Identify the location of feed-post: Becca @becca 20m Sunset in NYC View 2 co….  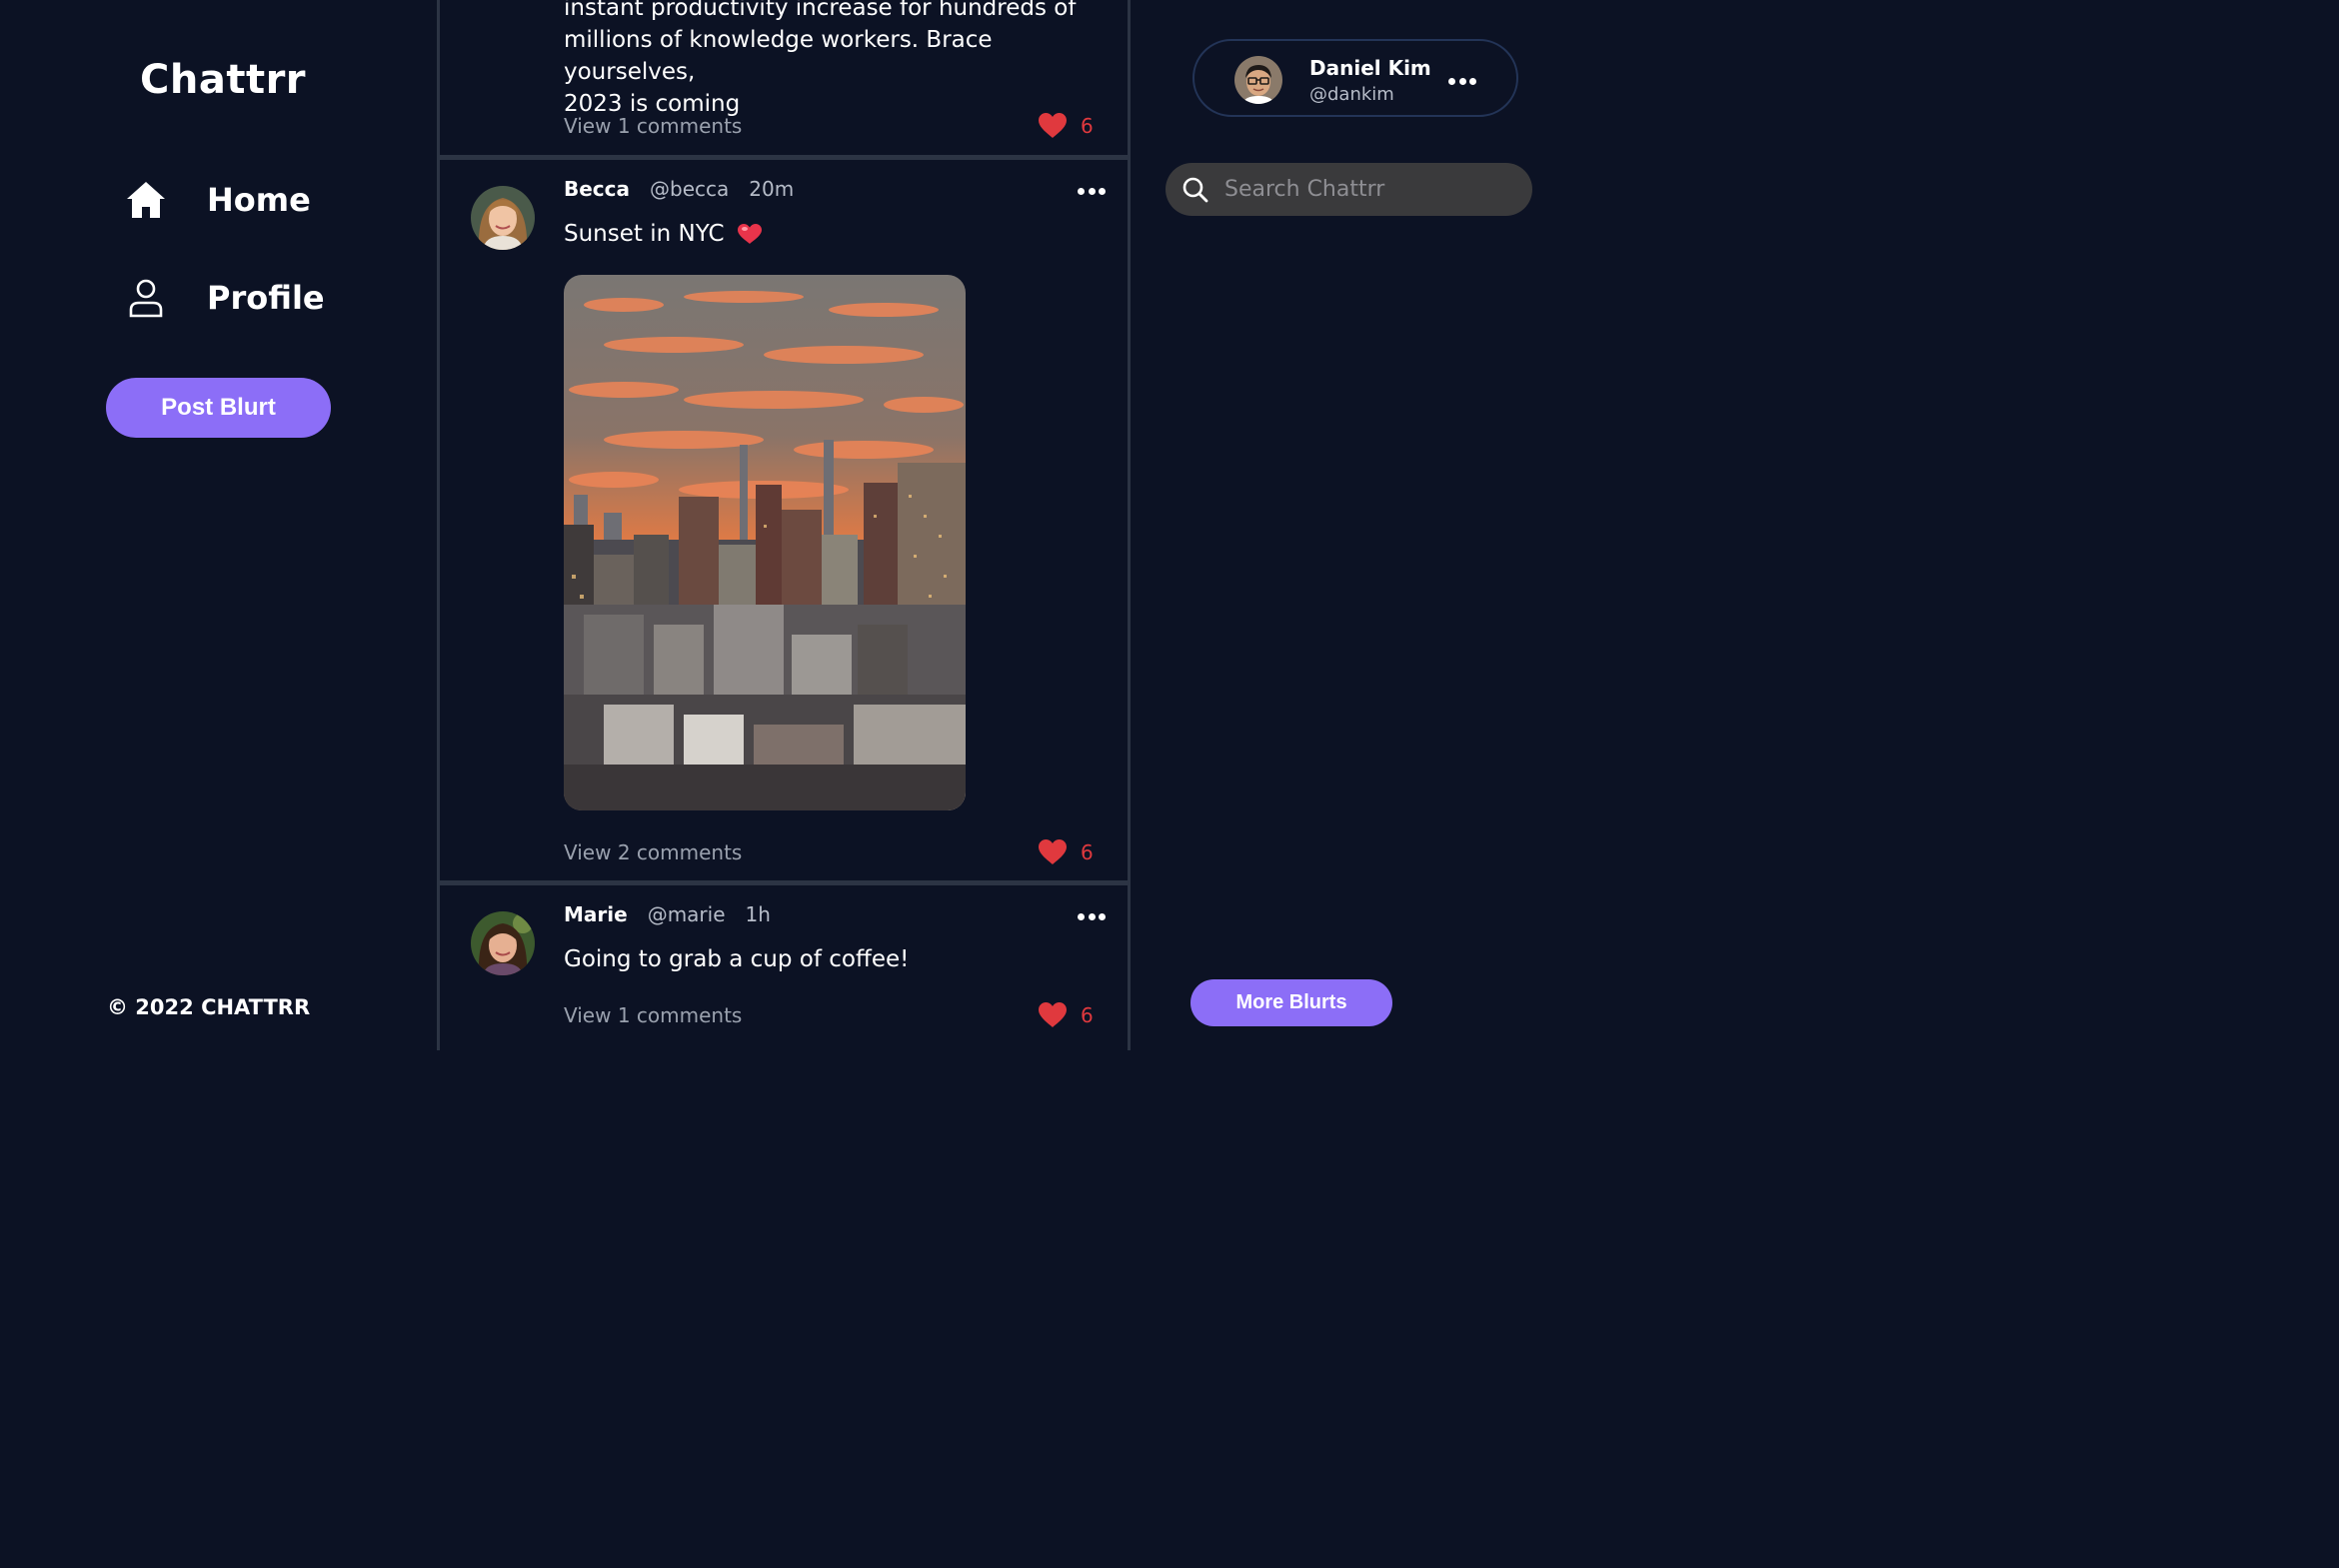
(784, 523).